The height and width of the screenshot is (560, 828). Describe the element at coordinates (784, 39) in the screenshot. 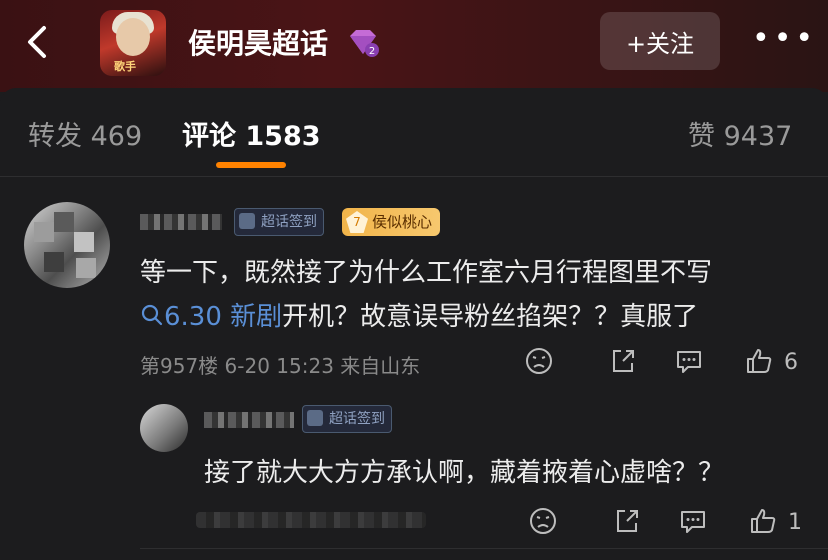

I see `more-button: •••` at that location.